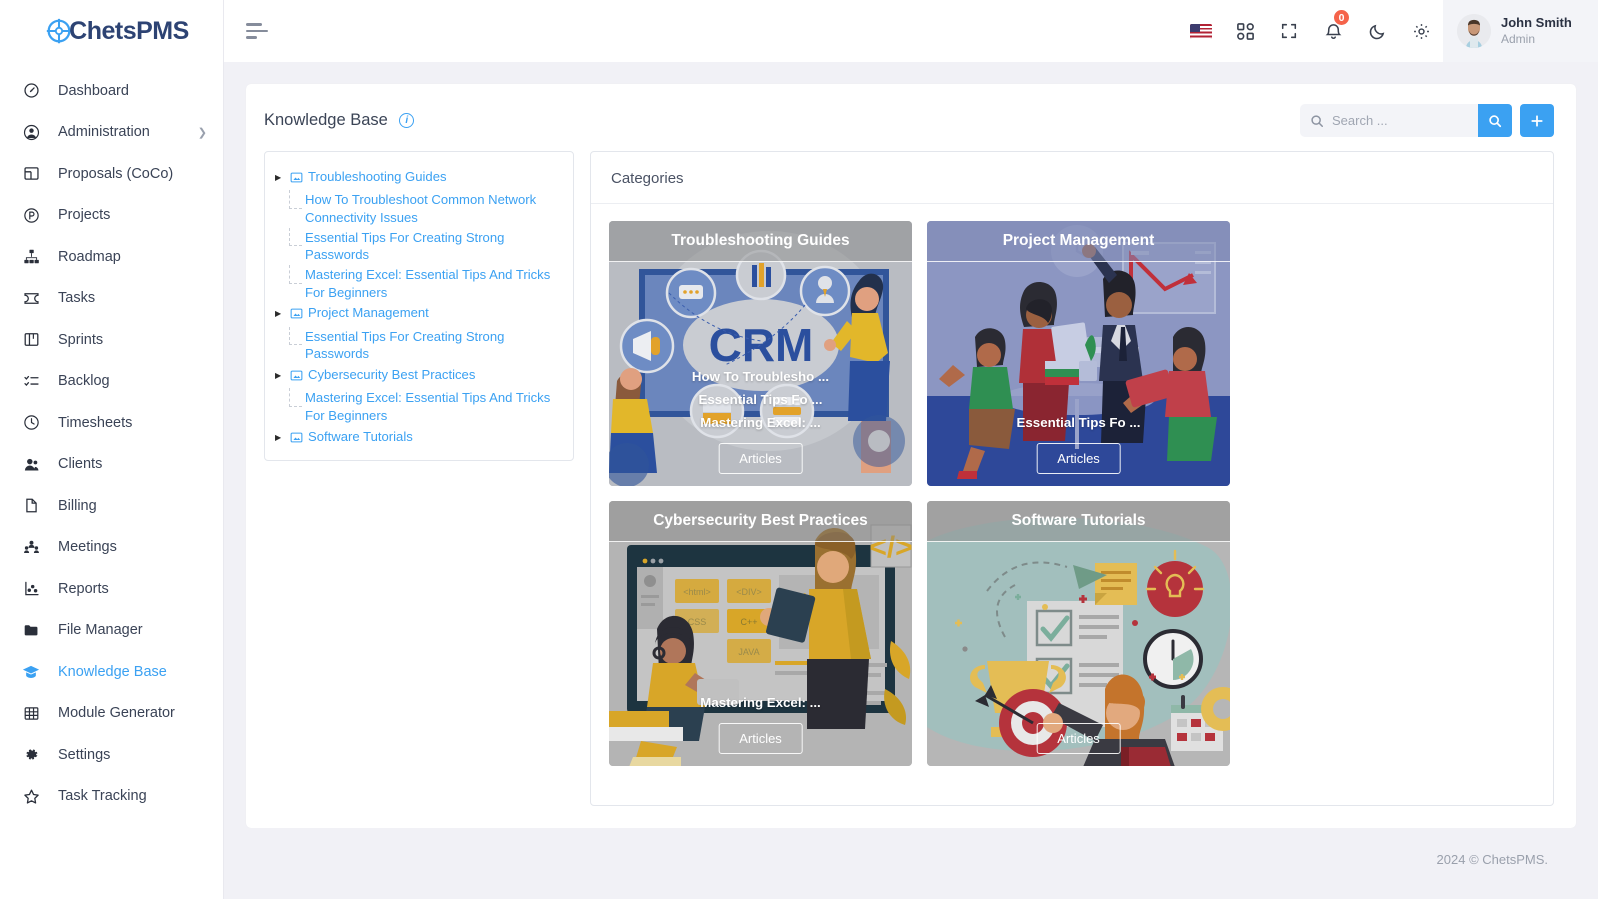  I want to click on avatar, so click(1474, 31).